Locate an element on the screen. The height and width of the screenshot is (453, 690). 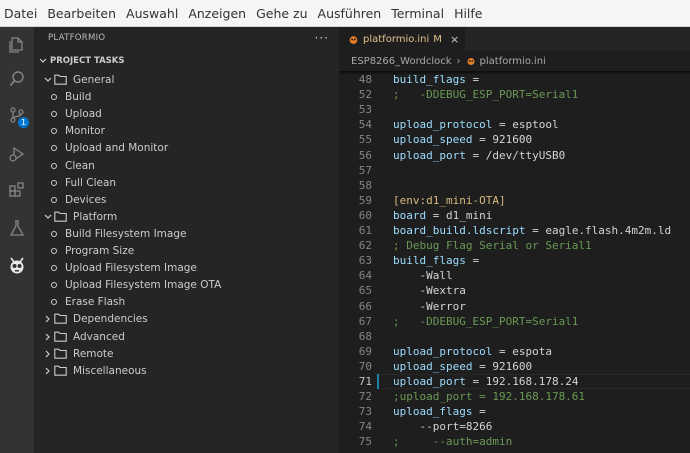
folder-label: Remote is located at coordinates (93, 353).